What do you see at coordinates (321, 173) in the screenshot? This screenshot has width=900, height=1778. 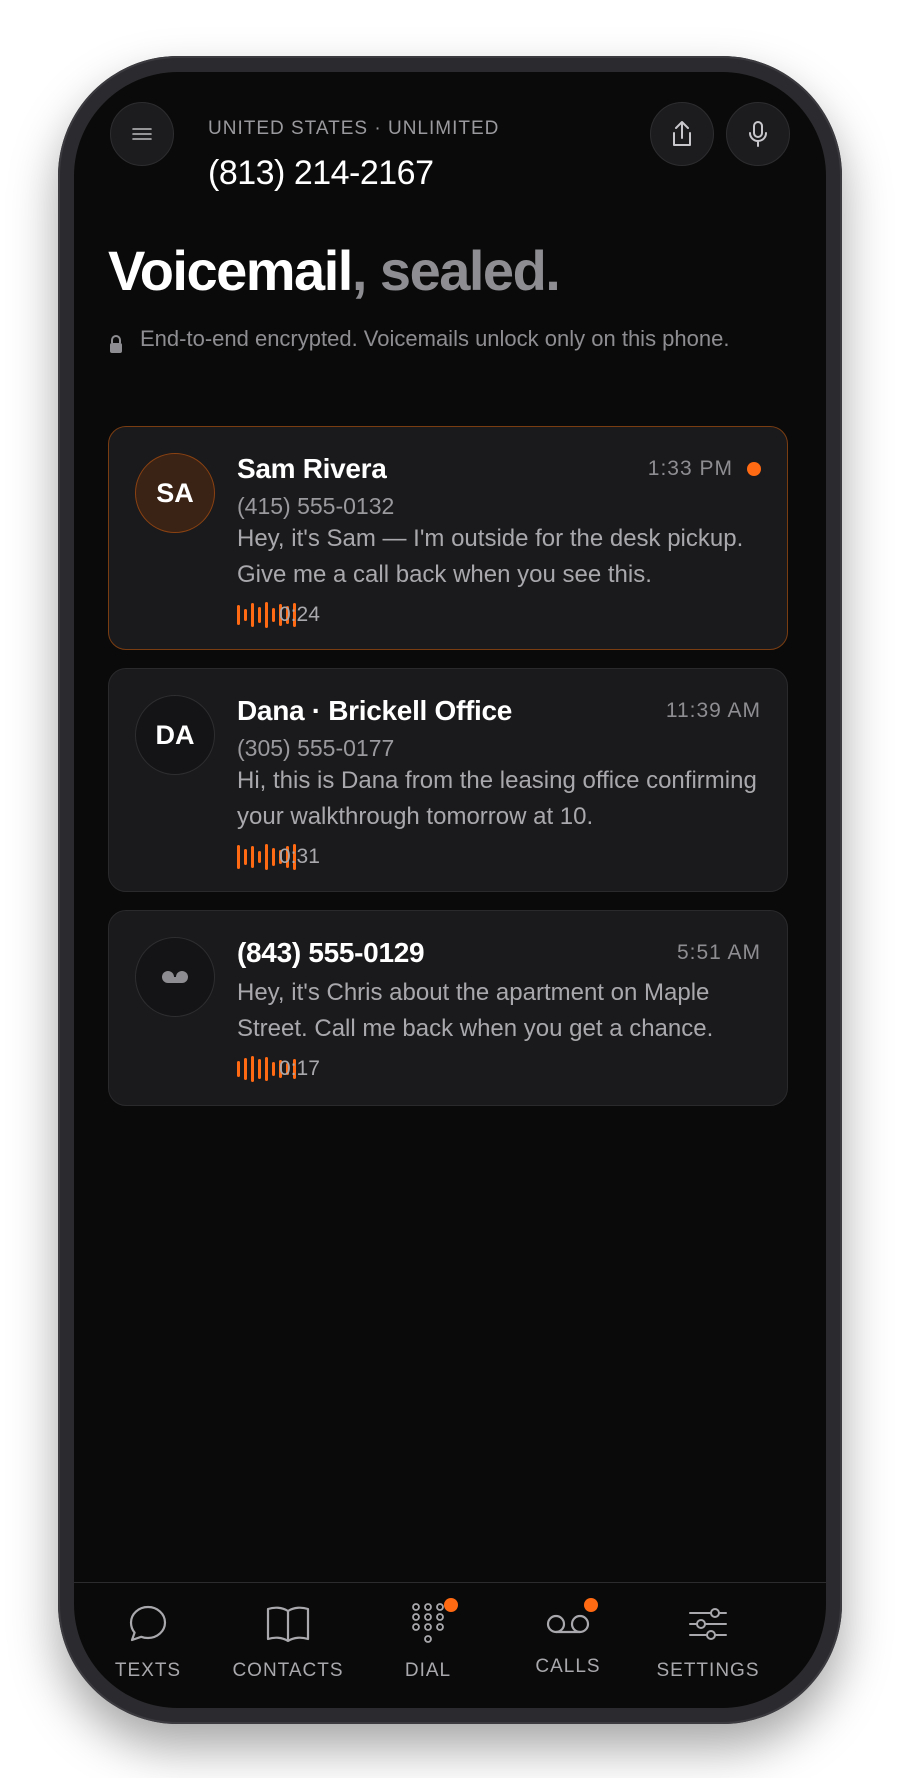 I see `own-phone-number: (813) 214-2167` at bounding box center [321, 173].